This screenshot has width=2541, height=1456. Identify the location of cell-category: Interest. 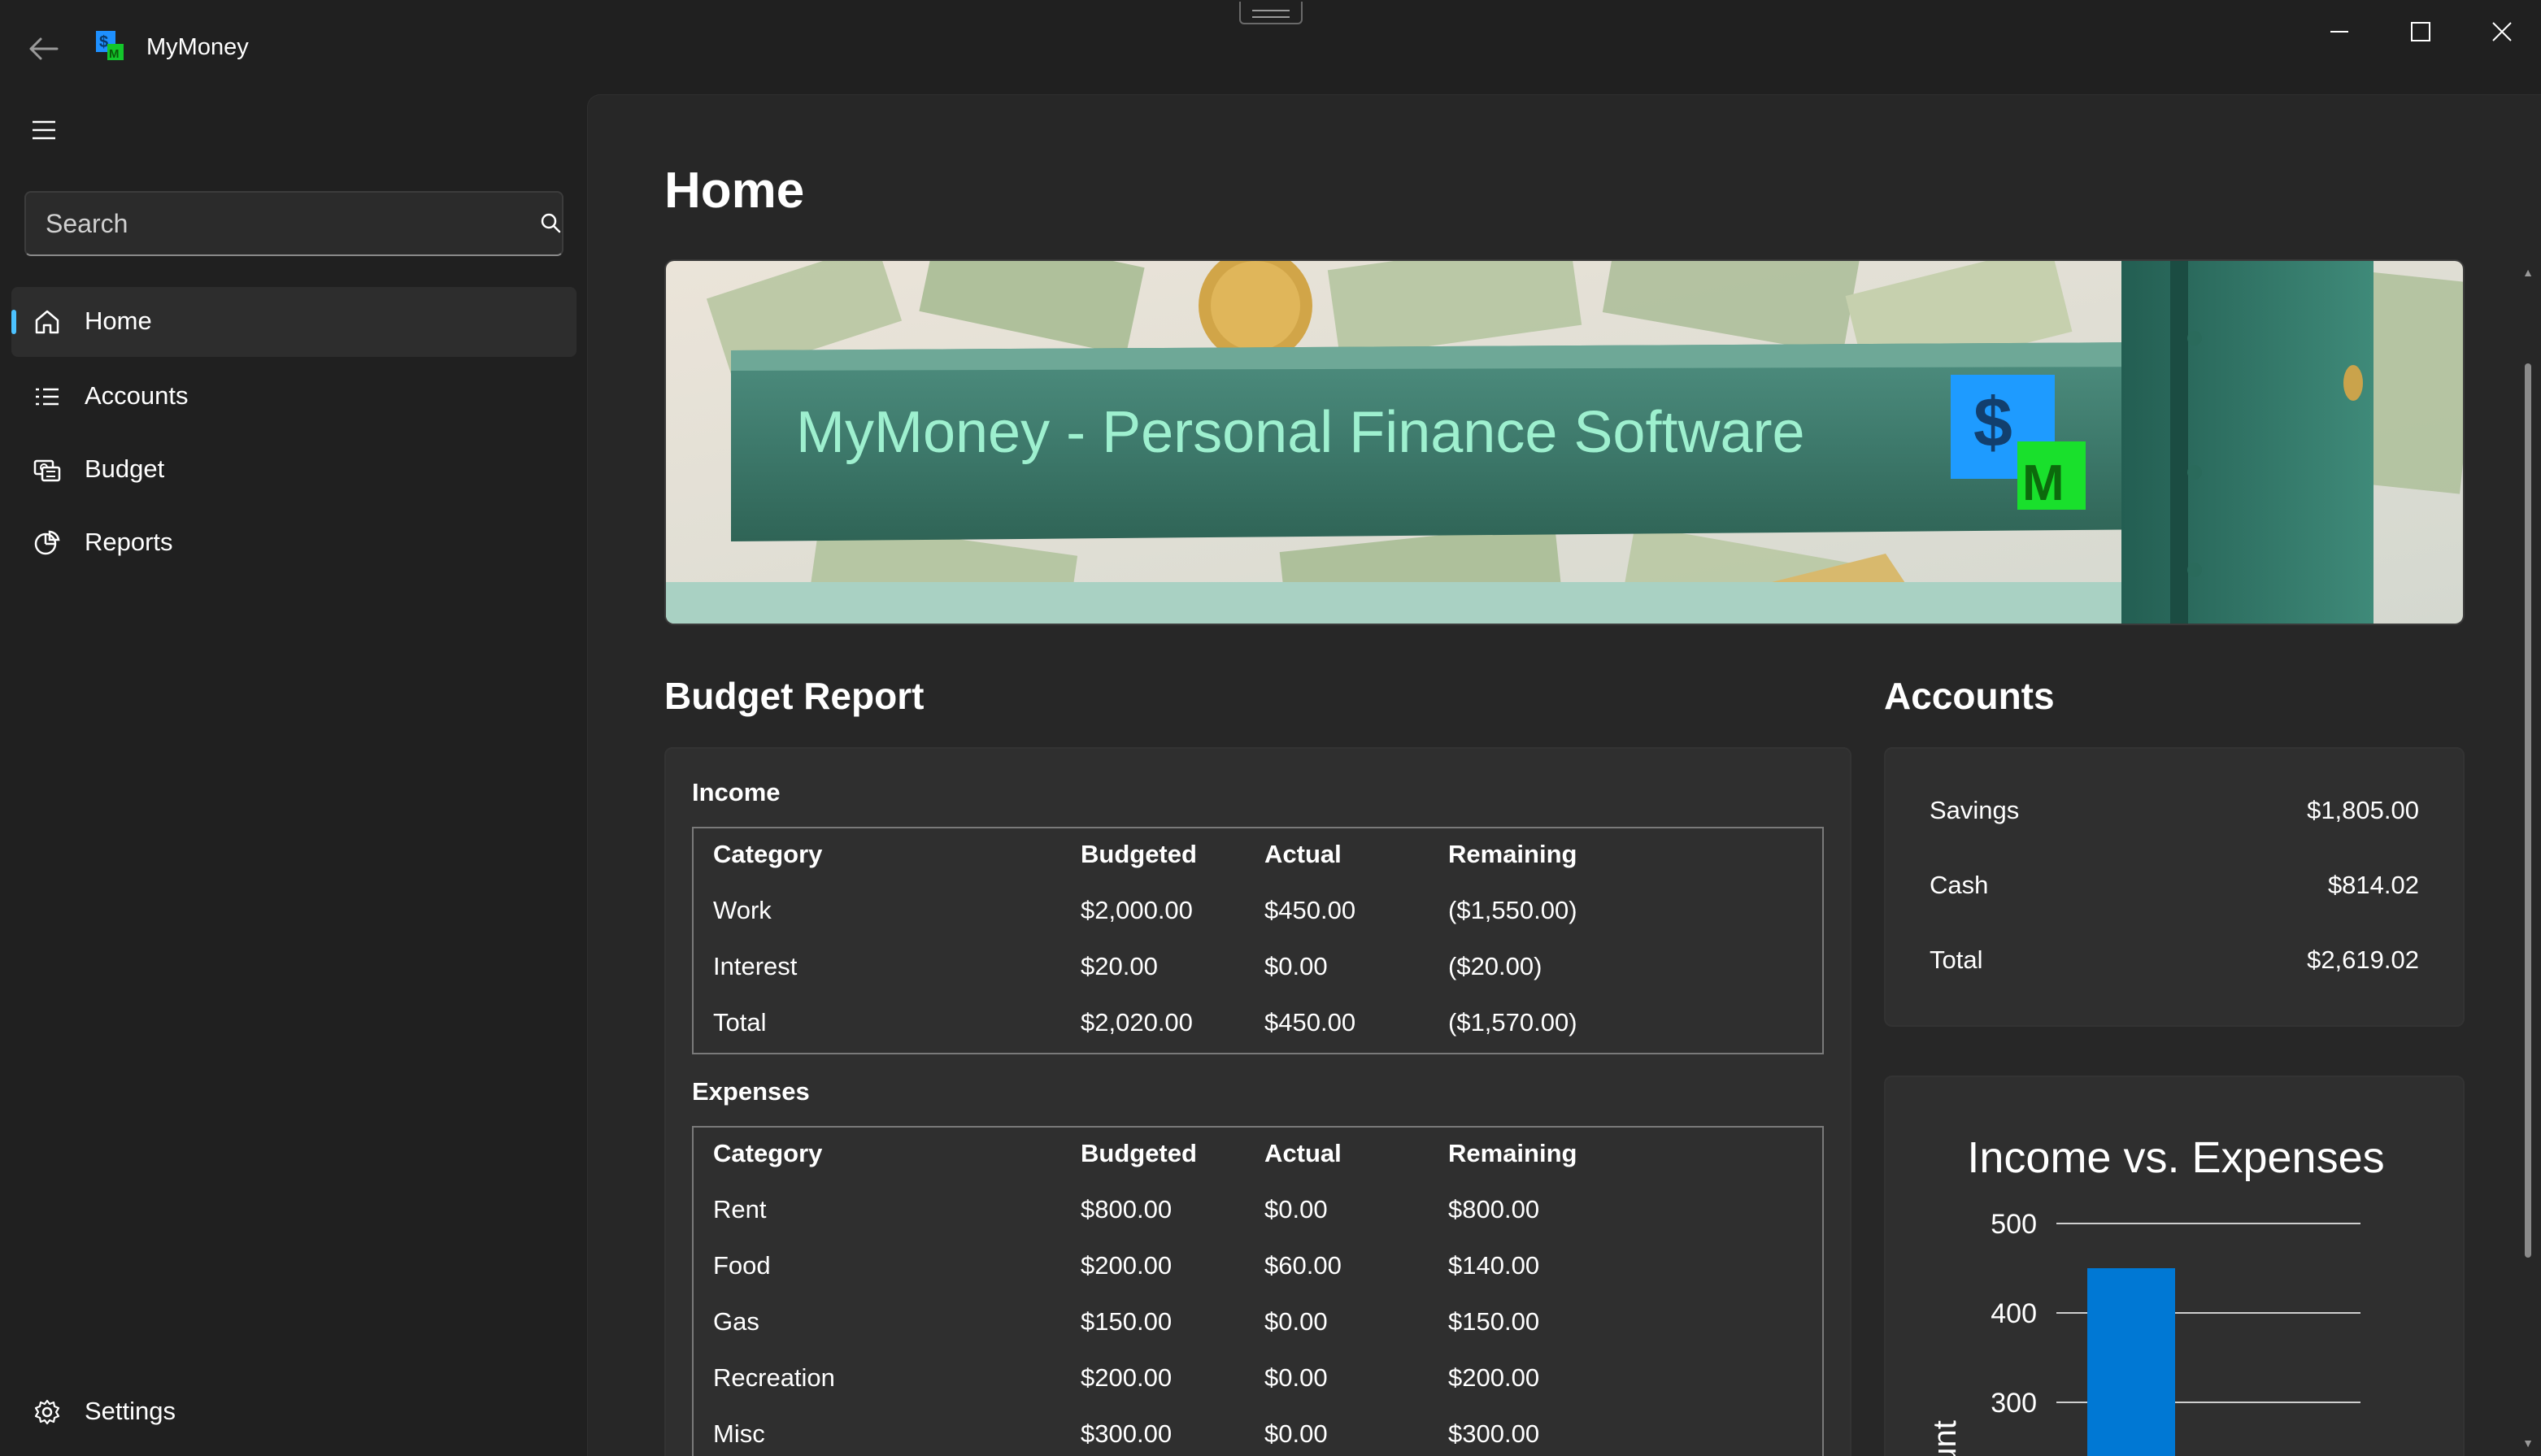
(755, 966).